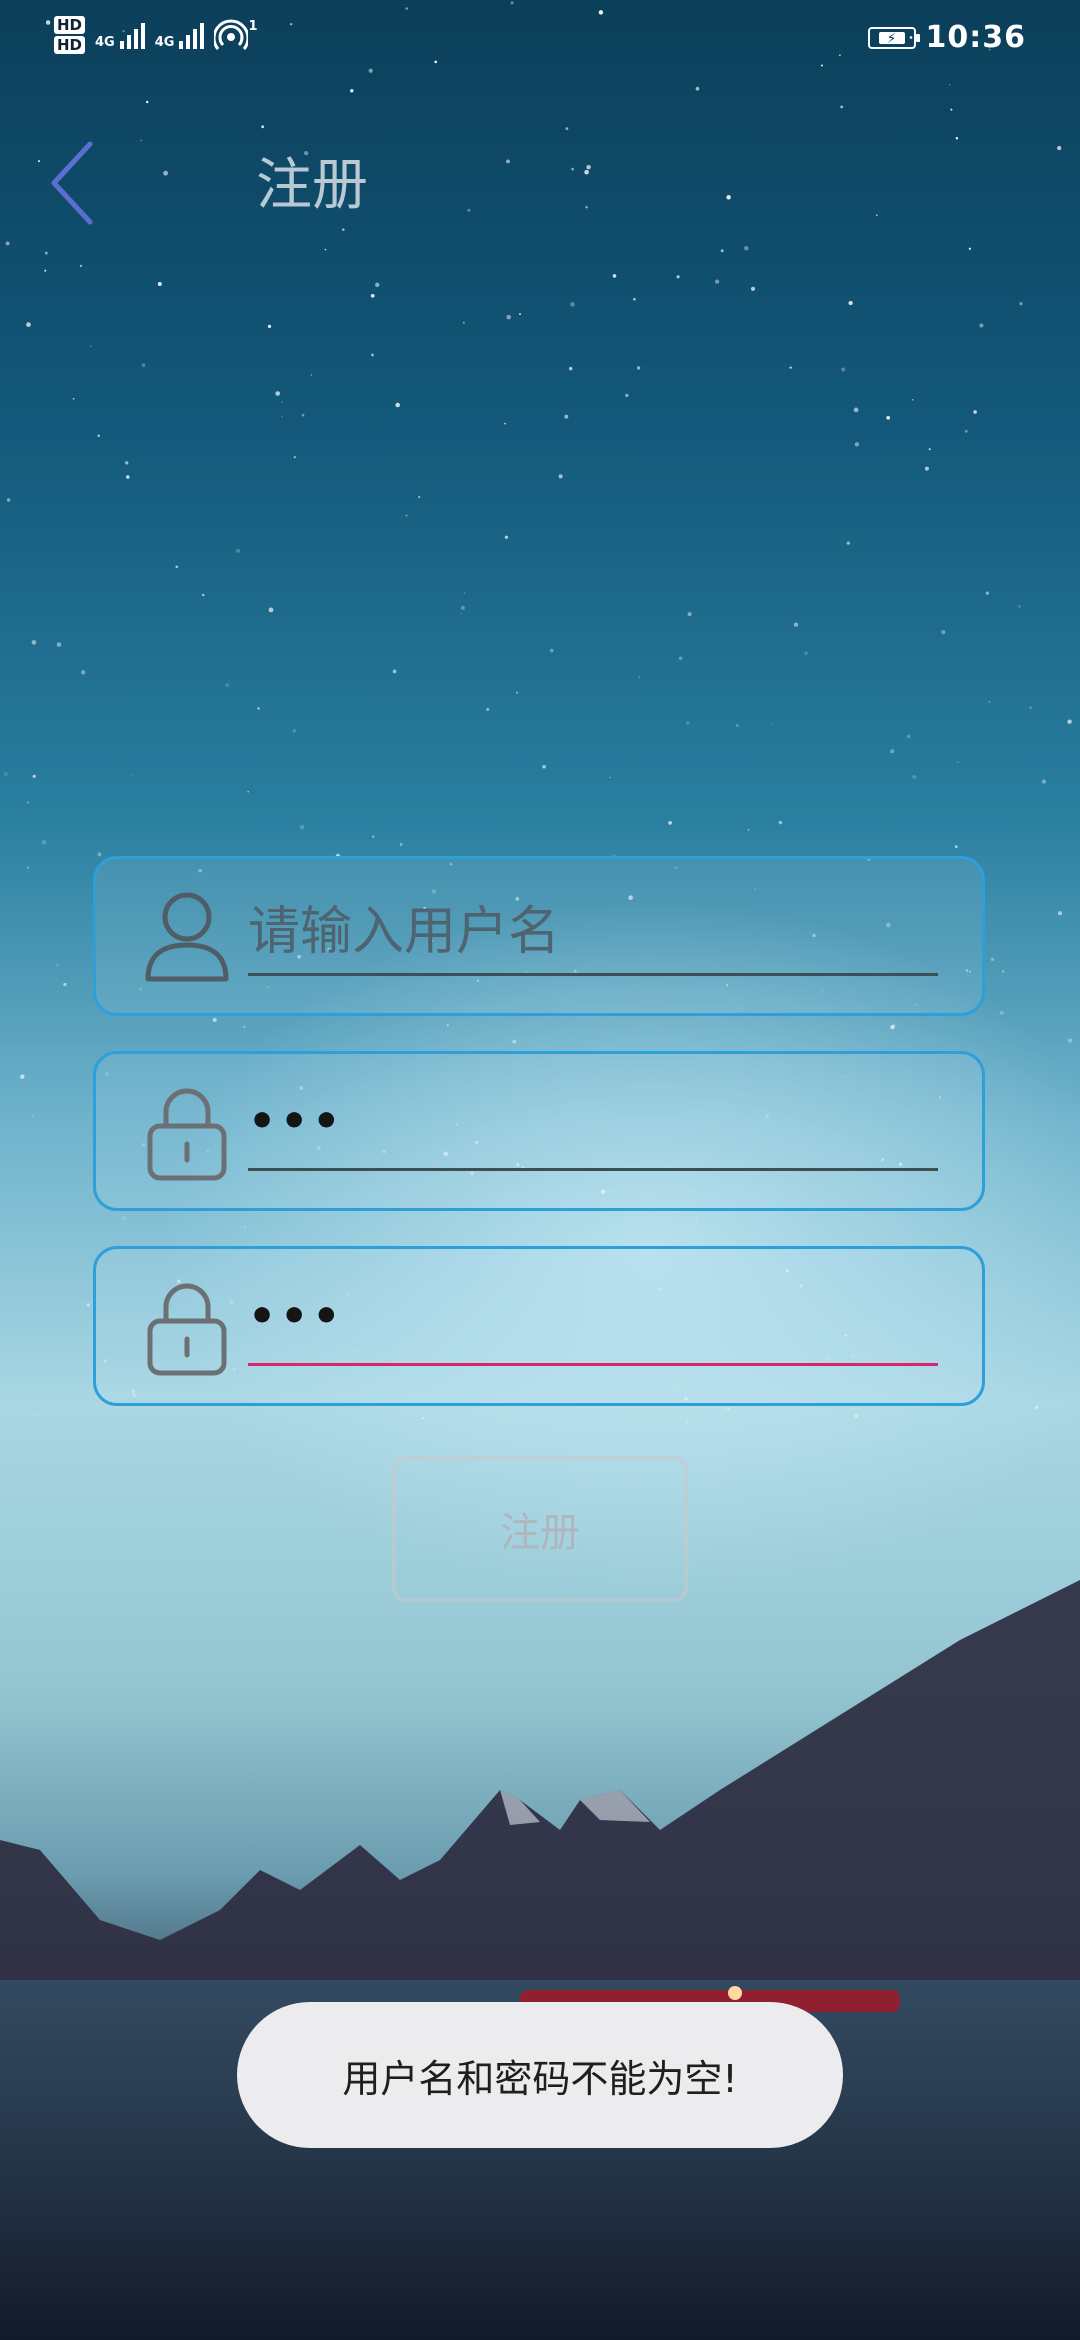  I want to click on back-button, so click(76, 183).